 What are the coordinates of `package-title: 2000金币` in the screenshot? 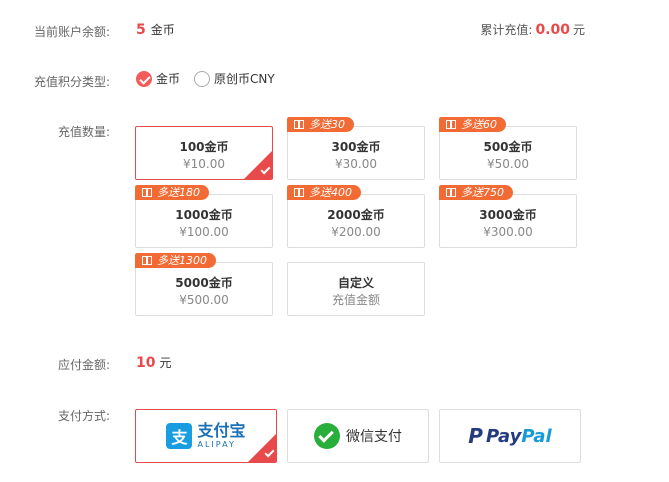 It's located at (356, 215).